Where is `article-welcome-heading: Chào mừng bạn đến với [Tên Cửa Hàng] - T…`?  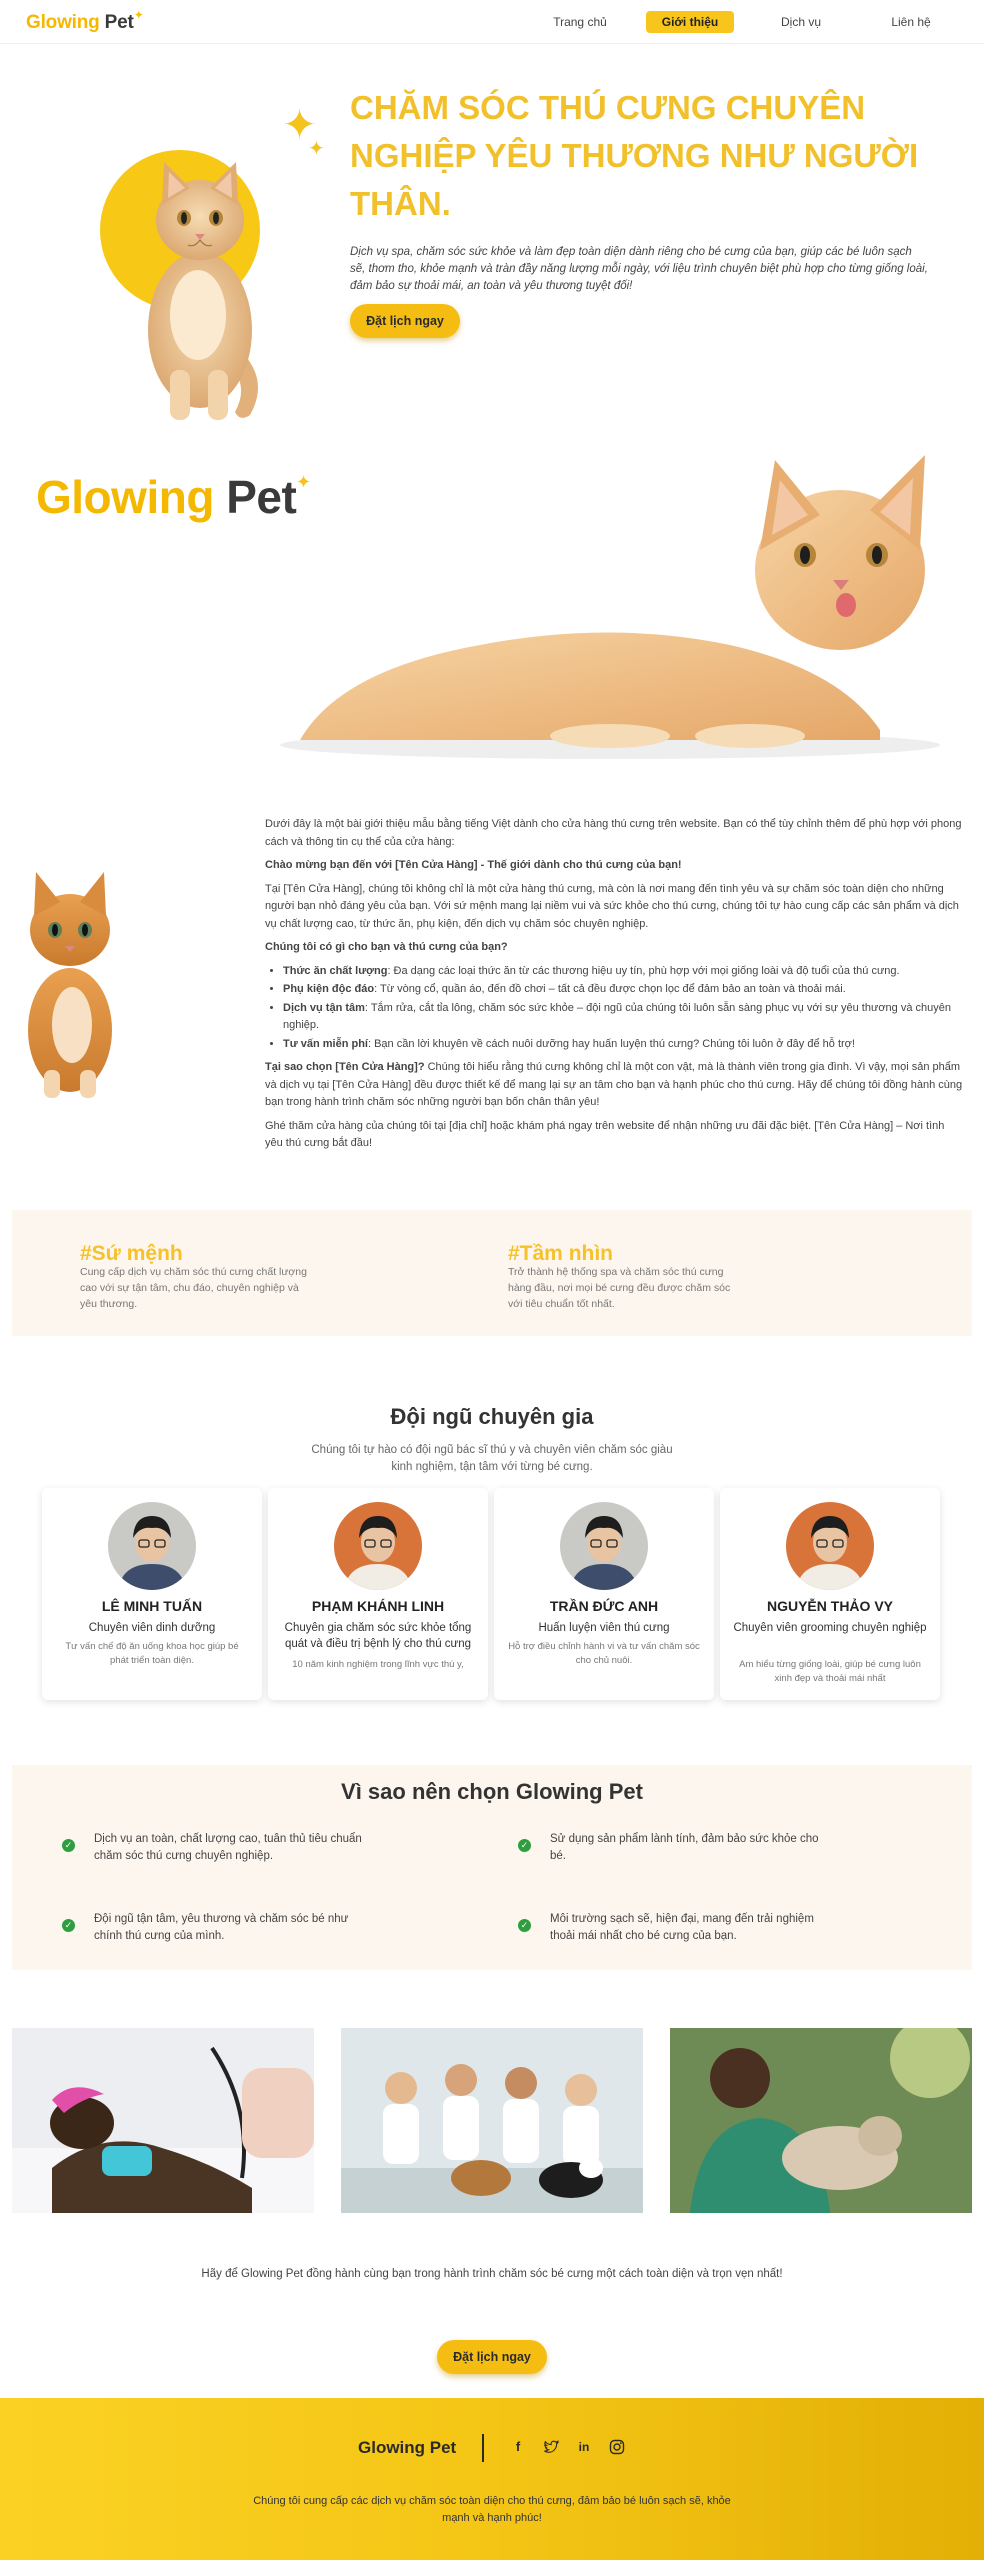 article-welcome-heading: Chào mừng bạn đến với [Tên Cửa Hàng] - T… is located at coordinates (473, 865).